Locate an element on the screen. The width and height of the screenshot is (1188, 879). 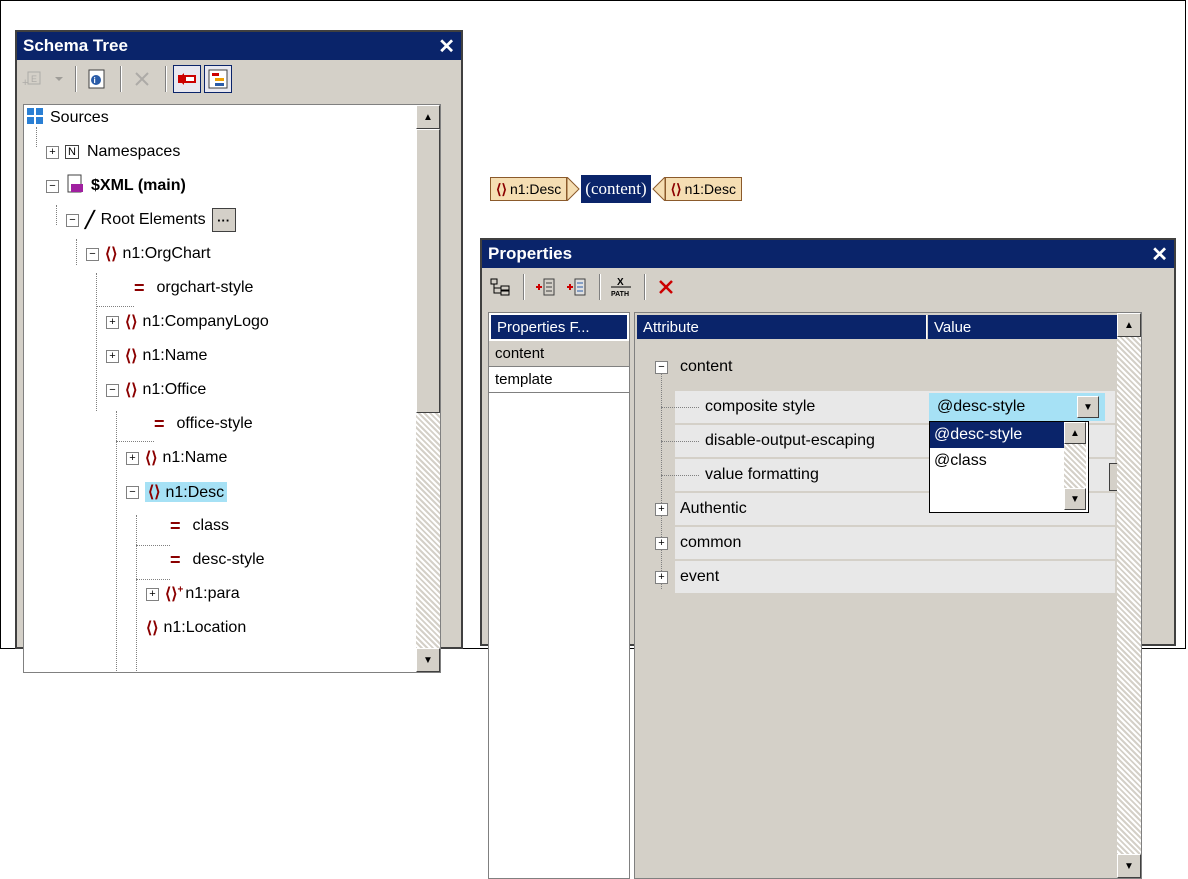
sources-icon is located at coordinates (35, 118).